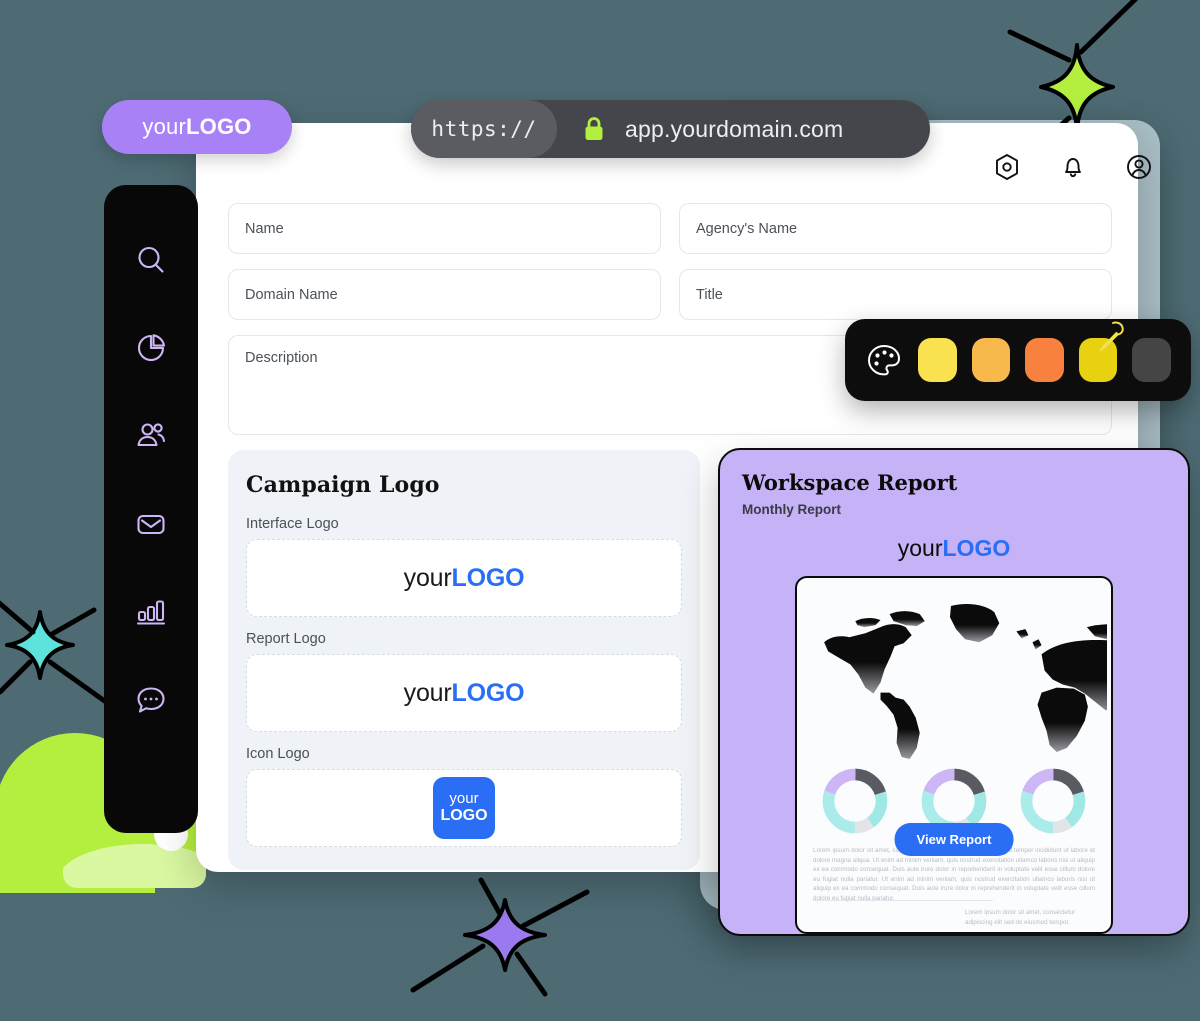  What do you see at coordinates (895, 228) in the screenshot?
I see `agency-name-field: Agency's Name` at bounding box center [895, 228].